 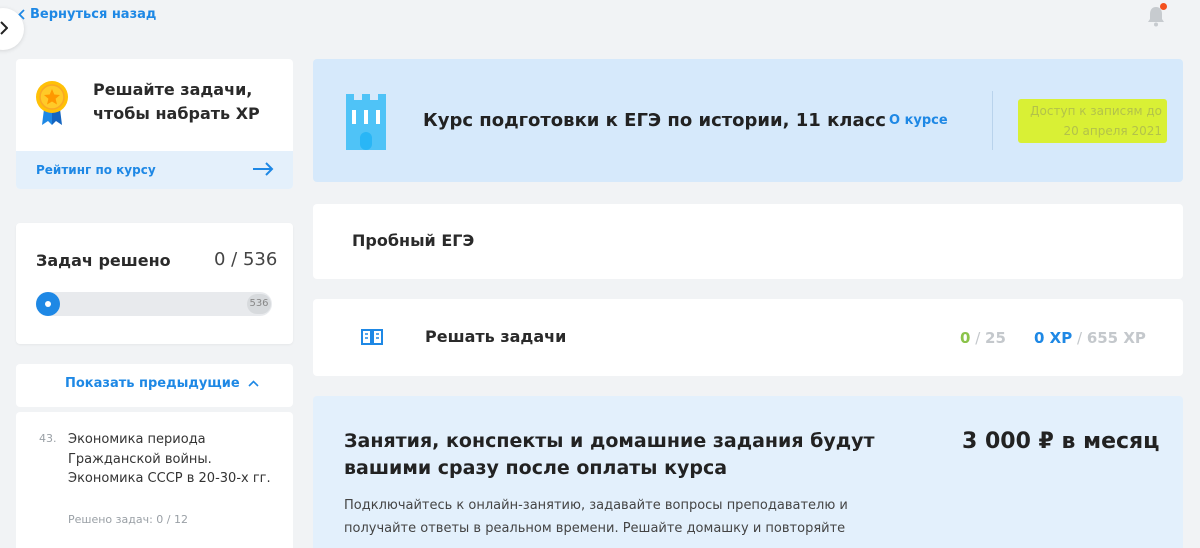 I want to click on back-link-label: Вернуться назад, so click(x=93, y=14).